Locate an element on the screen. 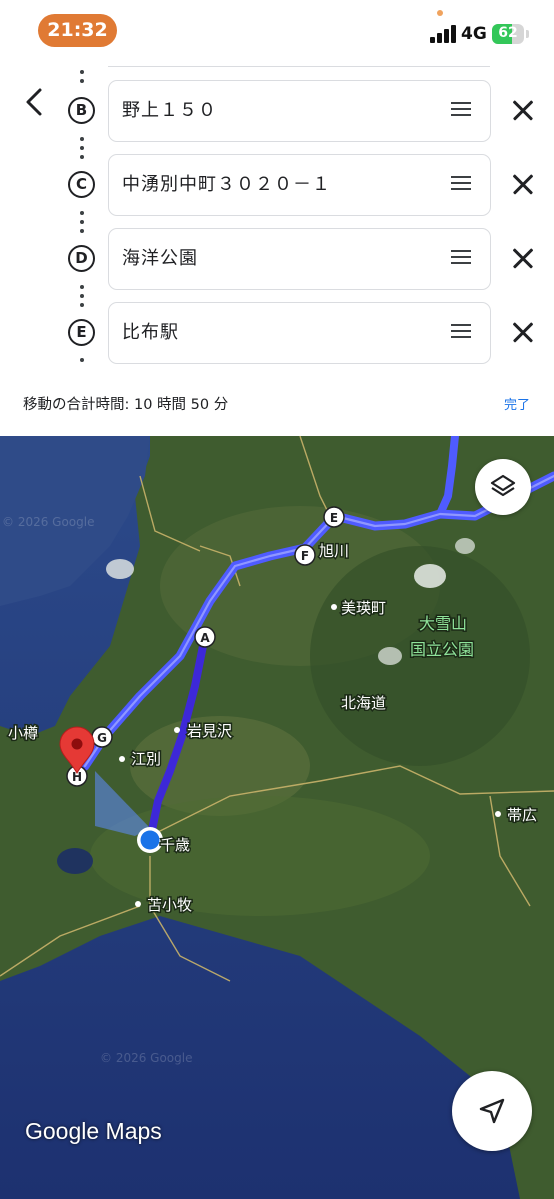 Image resolution: width=554 pixels, height=1199 pixels. stop-letter-badge: B is located at coordinates (81, 110).